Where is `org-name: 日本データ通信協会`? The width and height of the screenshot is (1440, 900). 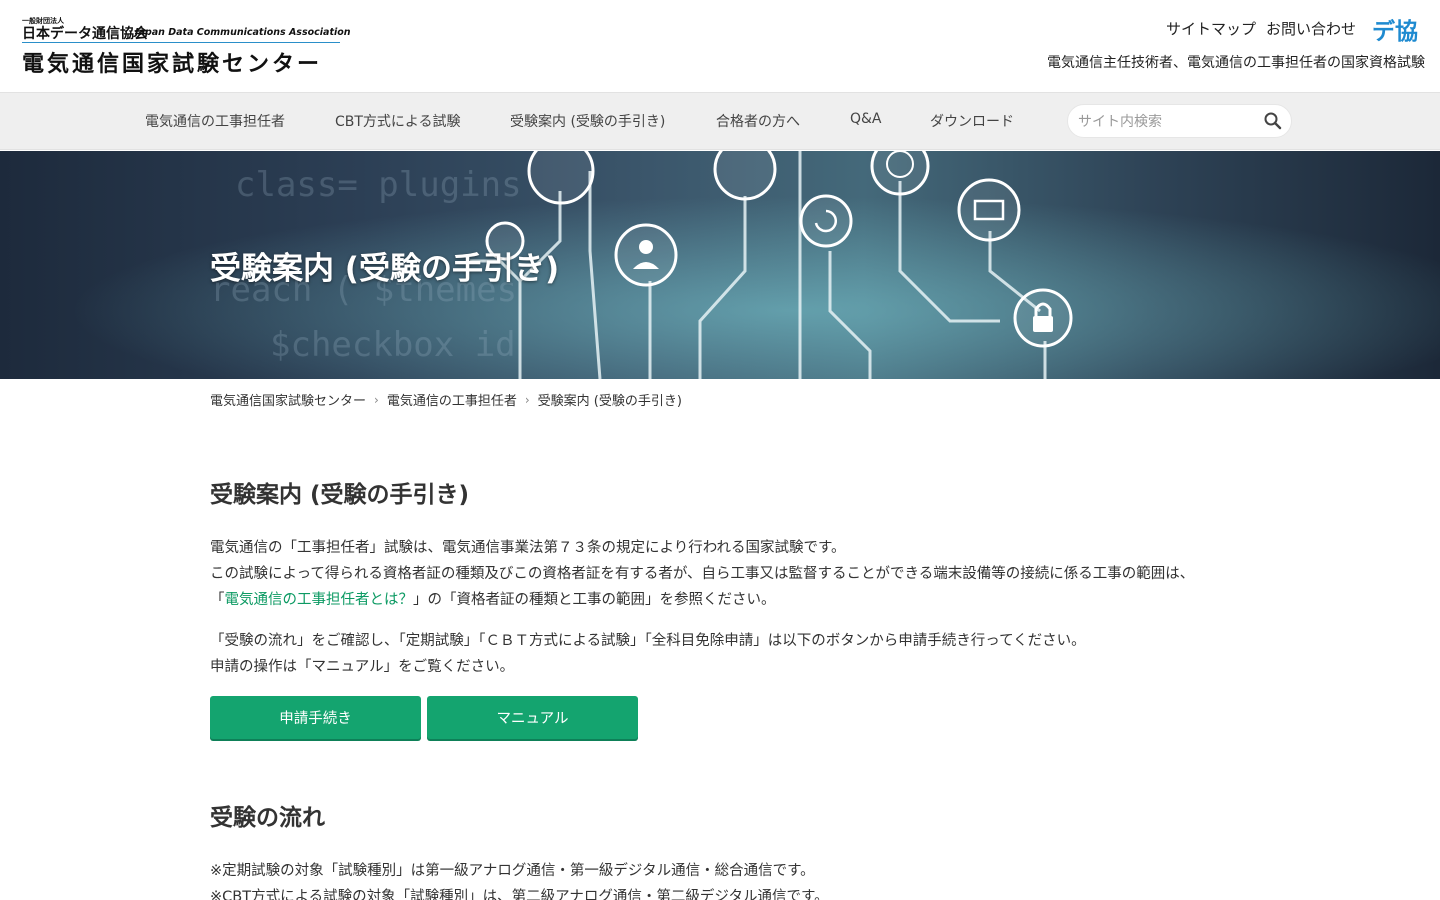 org-name: 日本データ通信協会 is located at coordinates (85, 34).